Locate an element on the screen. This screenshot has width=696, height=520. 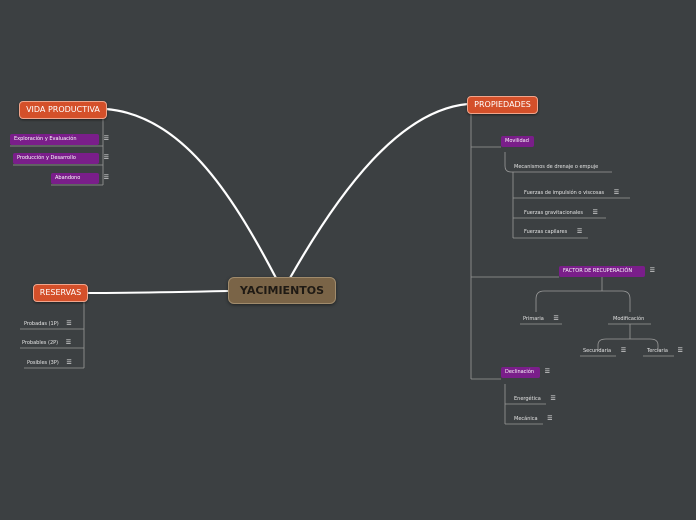
leaf-modificacion-label: Modificación is located at coordinates (629, 319).